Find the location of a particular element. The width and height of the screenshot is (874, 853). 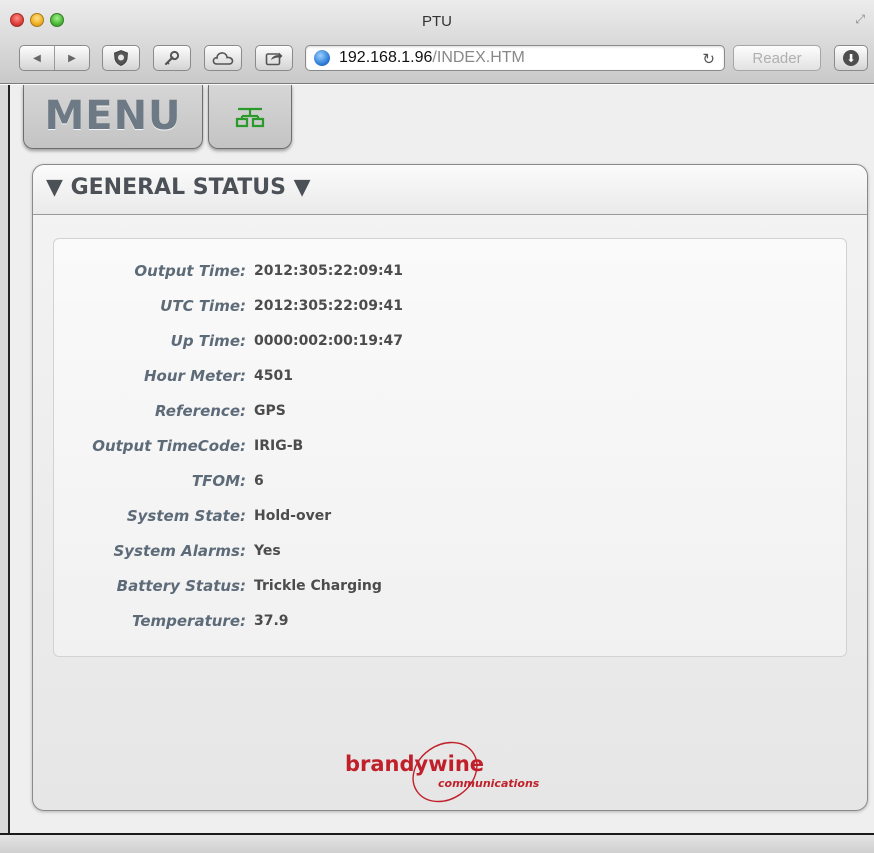

back-forward-group: ◀ ▶ is located at coordinates (54, 58).